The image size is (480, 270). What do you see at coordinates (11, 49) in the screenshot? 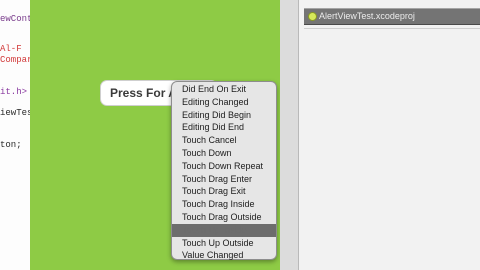
I see `code-line: Al-F` at bounding box center [11, 49].